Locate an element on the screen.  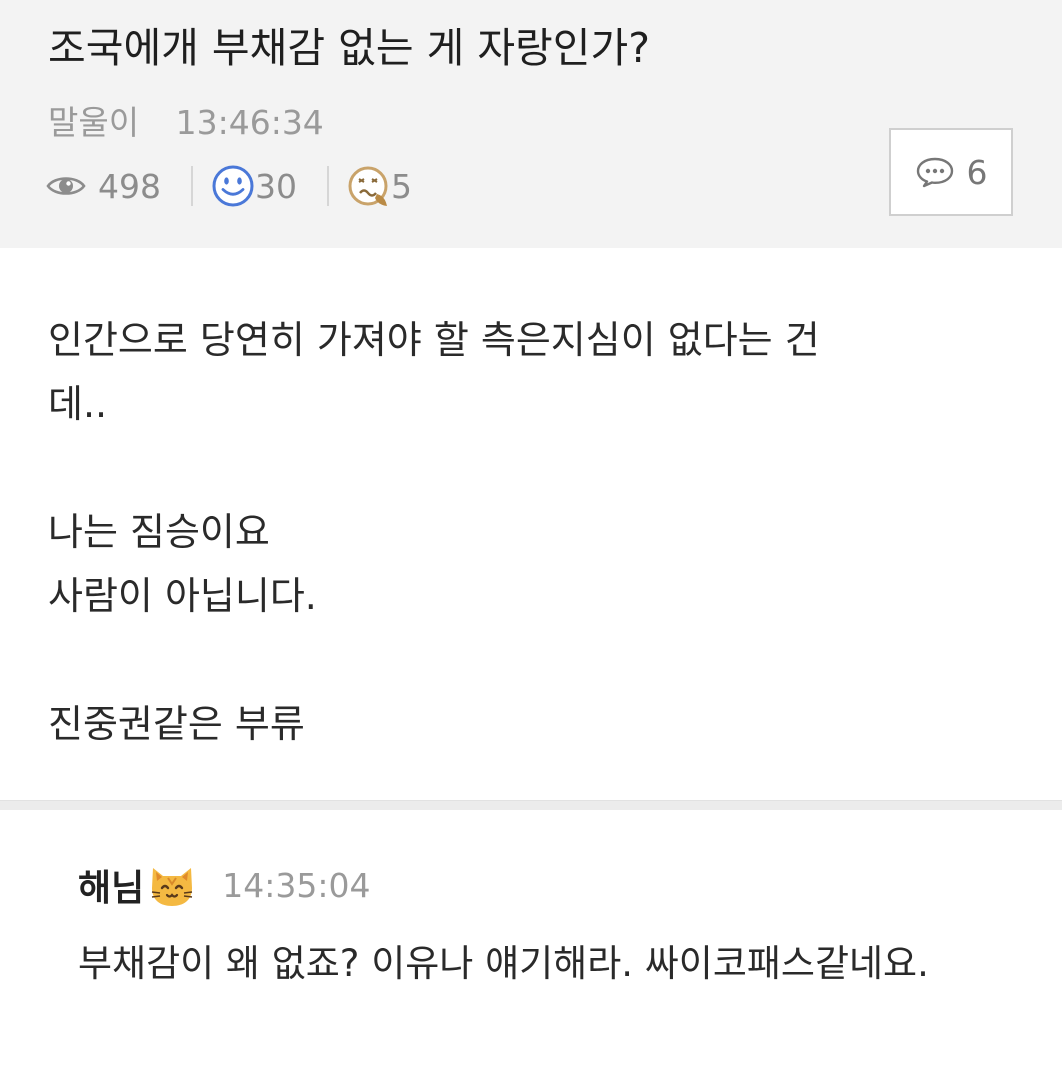
post-body-line: 진중권같은 부류 is located at coordinates (176, 724).